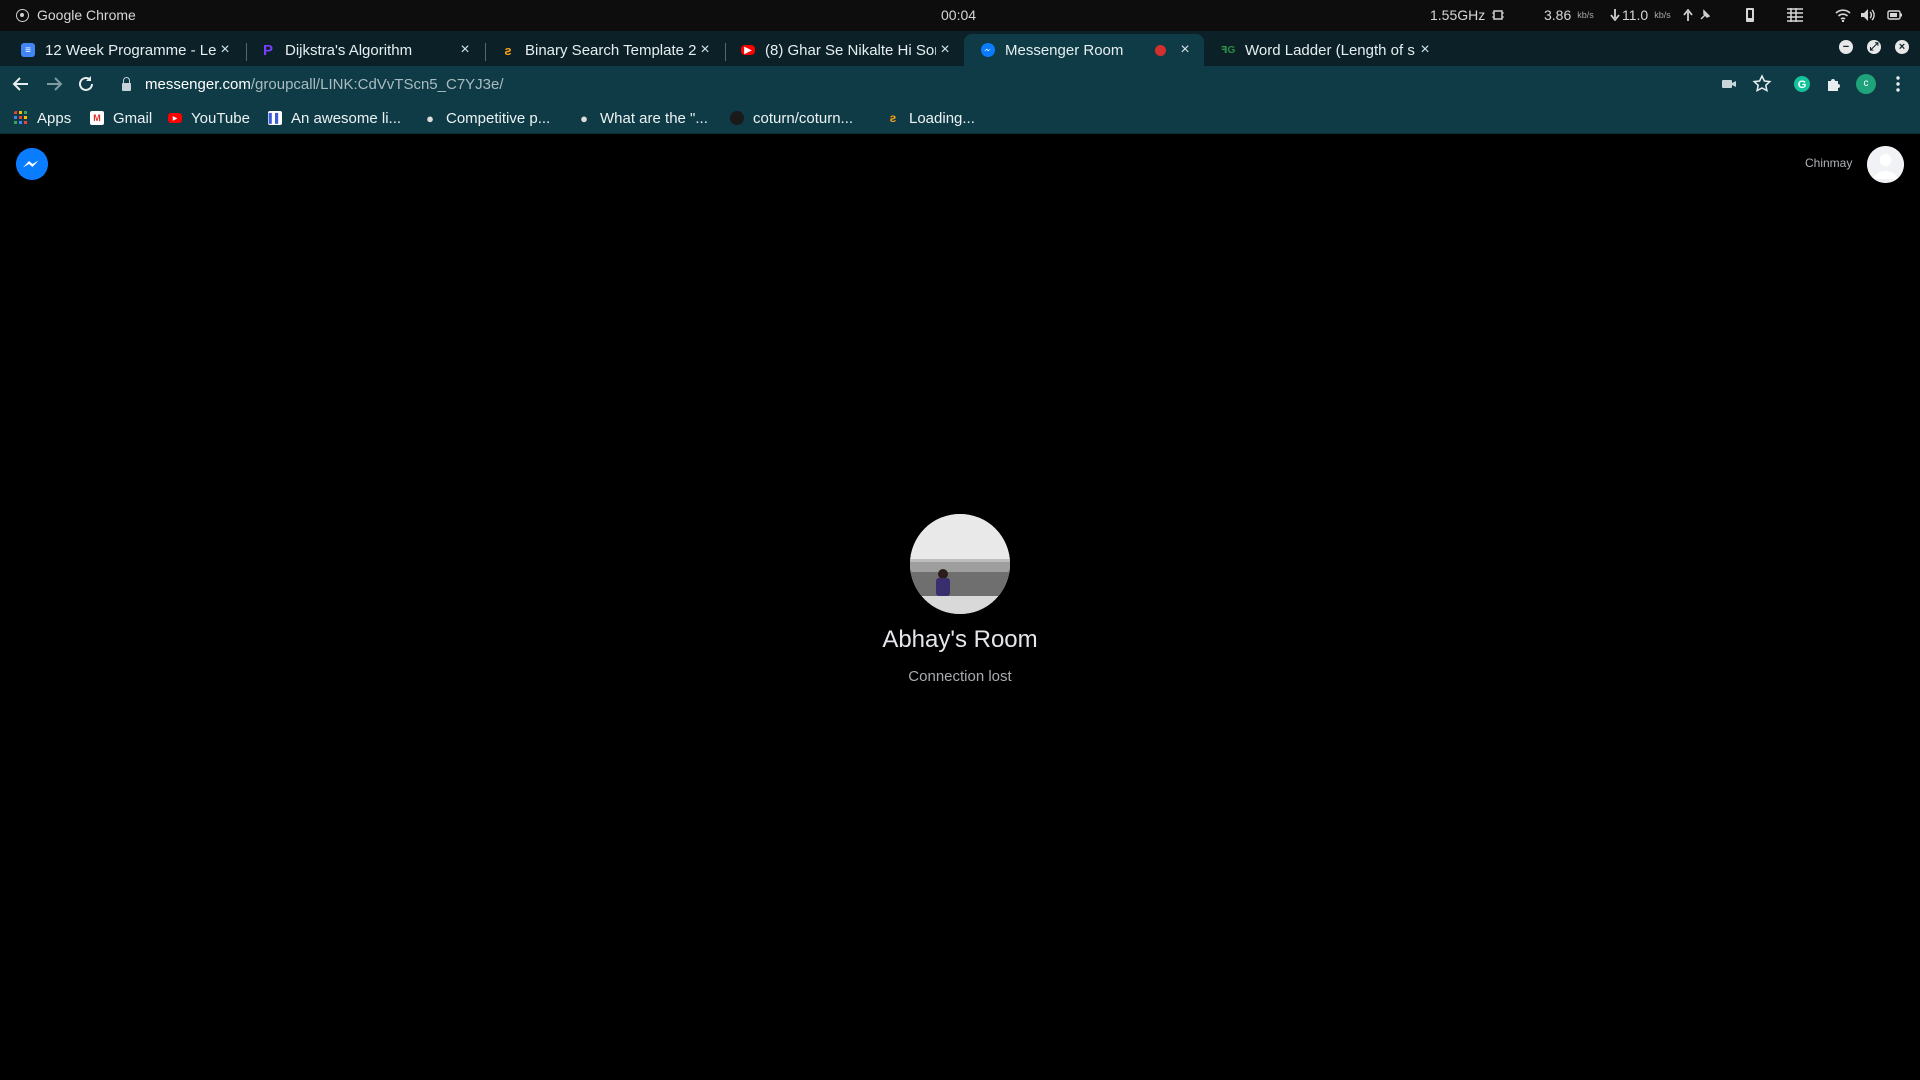 Image resolution: width=1920 pixels, height=1080 pixels. Describe the element at coordinates (1330, 50) in the screenshot. I see `tab-title: Word Ladder (Length of s` at that location.